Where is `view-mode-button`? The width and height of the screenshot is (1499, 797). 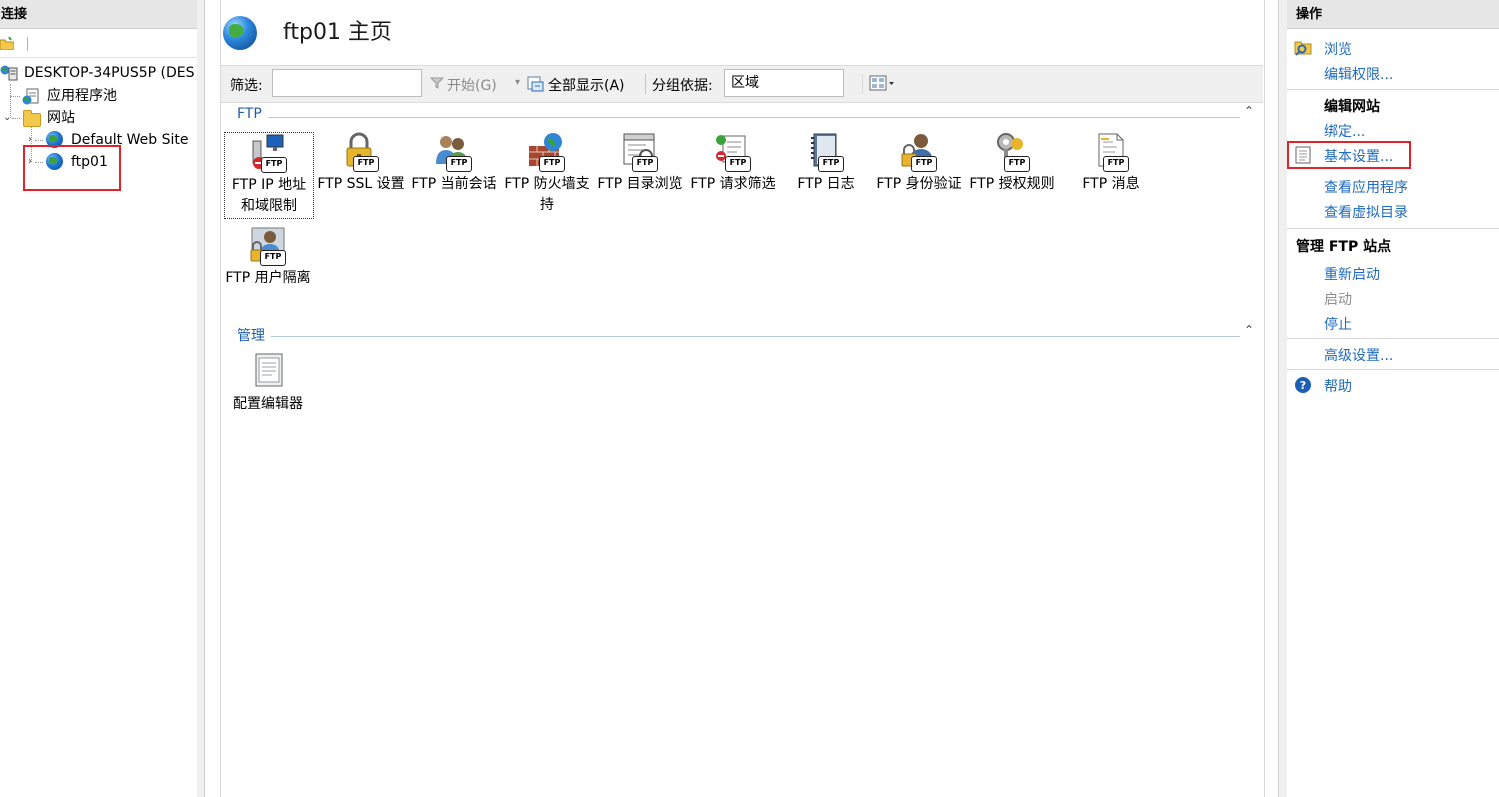 view-mode-button is located at coordinates (882, 84).